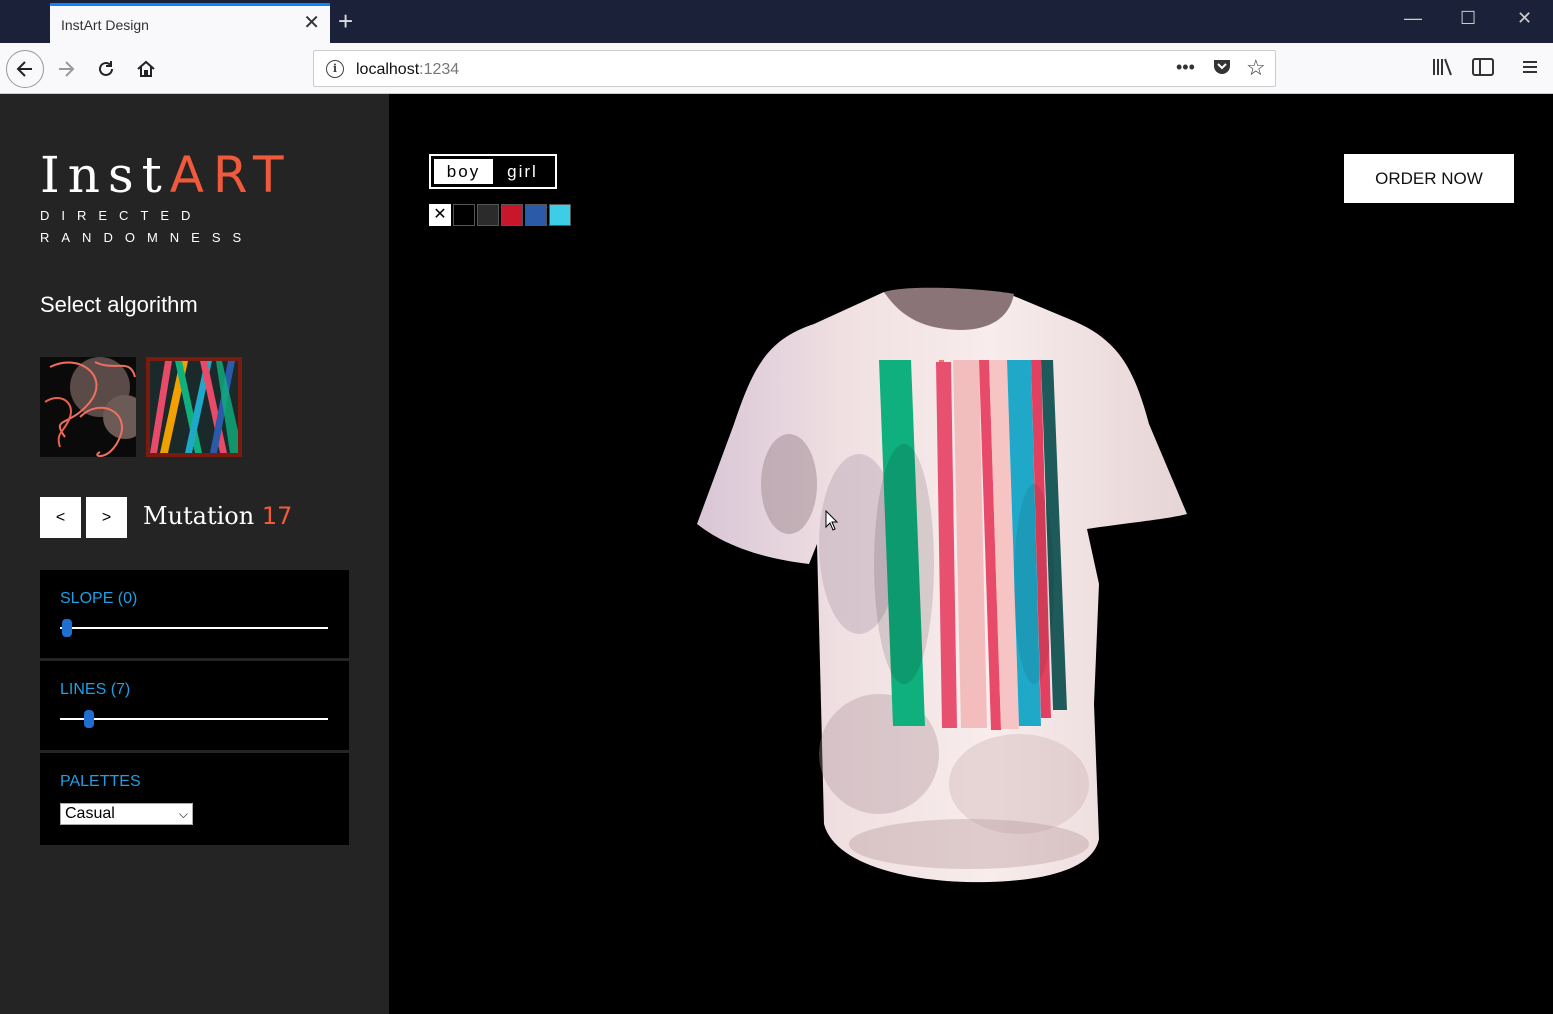 This screenshot has height=1014, width=1553. What do you see at coordinates (776, 21) in the screenshot?
I see `browser-titlebar: InstArt Design ✕ + — ☐ ✕` at bounding box center [776, 21].